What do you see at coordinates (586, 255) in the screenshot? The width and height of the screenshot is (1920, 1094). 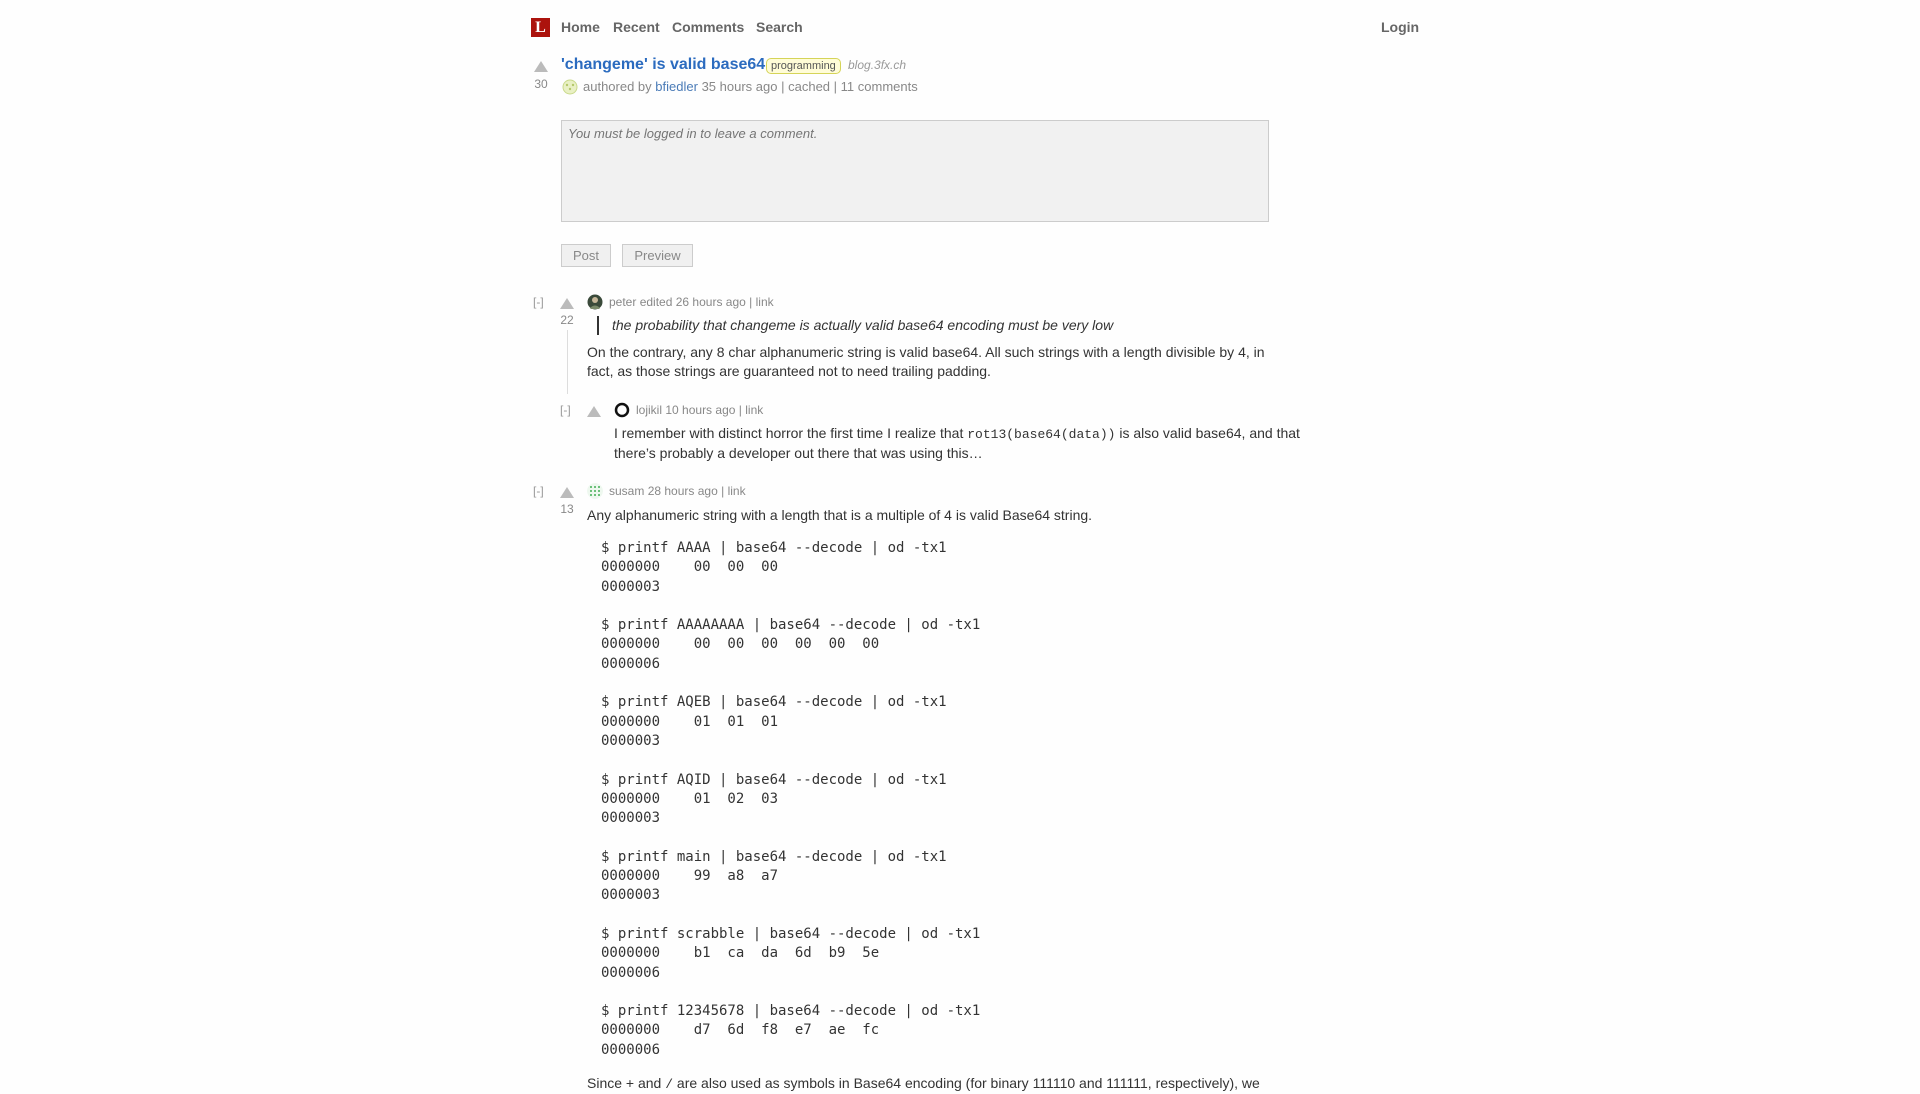 I see `post-button: Post` at bounding box center [586, 255].